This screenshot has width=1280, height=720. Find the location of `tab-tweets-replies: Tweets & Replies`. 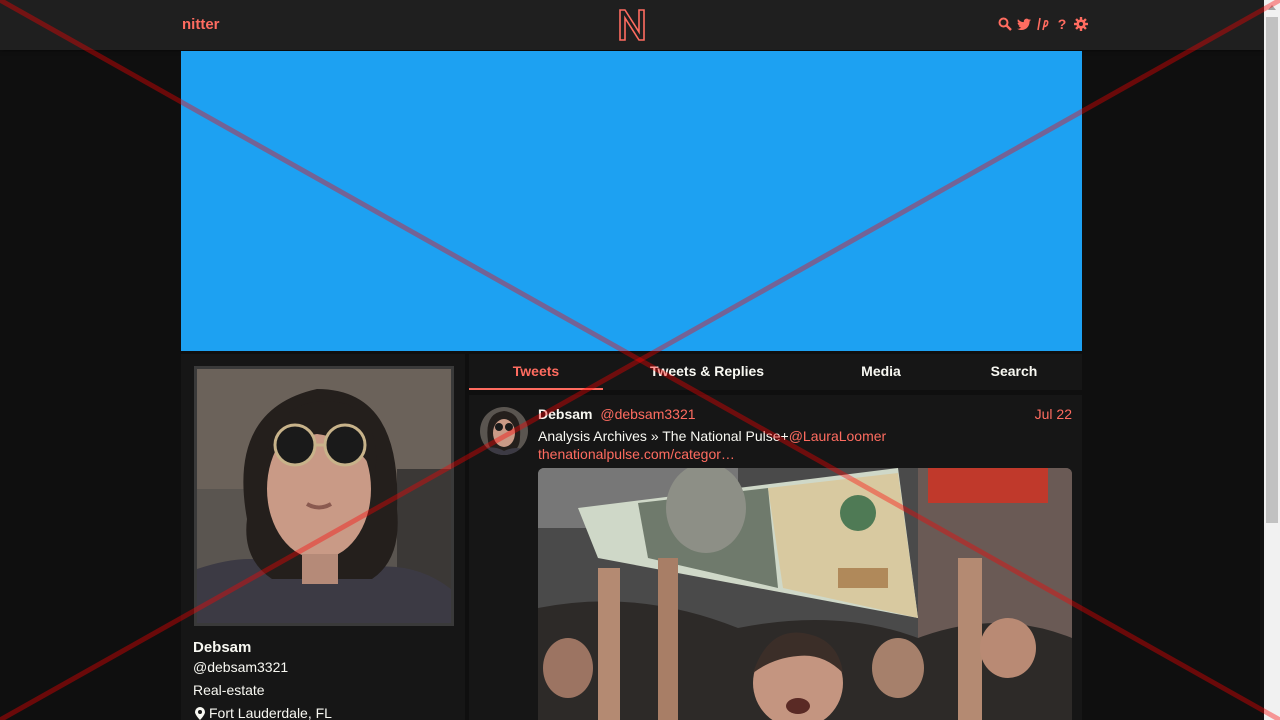

tab-tweets-replies: Tweets & Replies is located at coordinates (707, 372).